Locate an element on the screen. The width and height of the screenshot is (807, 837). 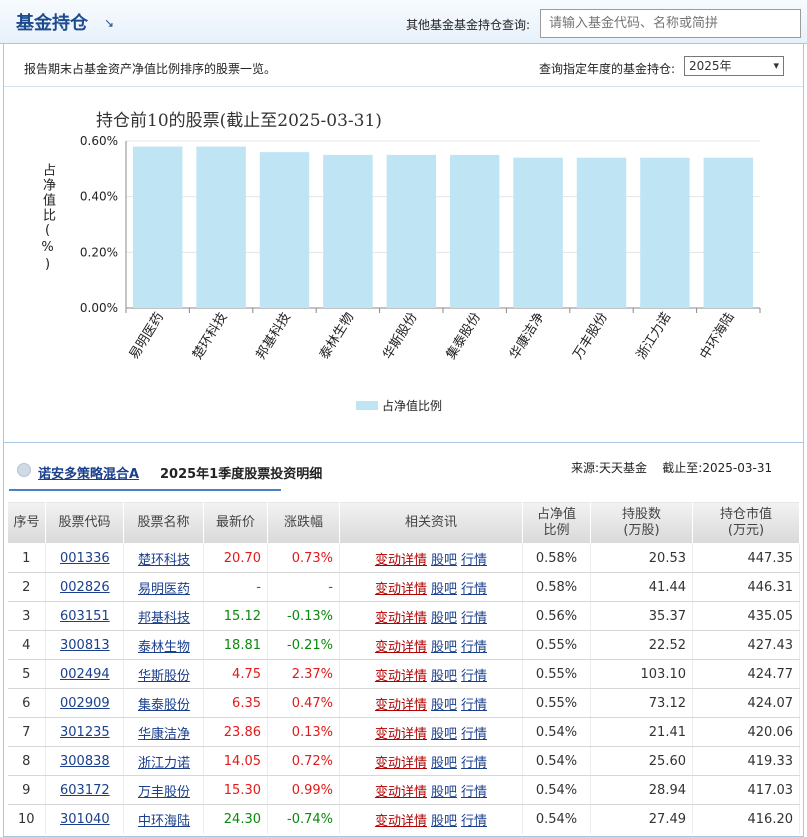
col-price: 最新价 is located at coordinates (235, 522).